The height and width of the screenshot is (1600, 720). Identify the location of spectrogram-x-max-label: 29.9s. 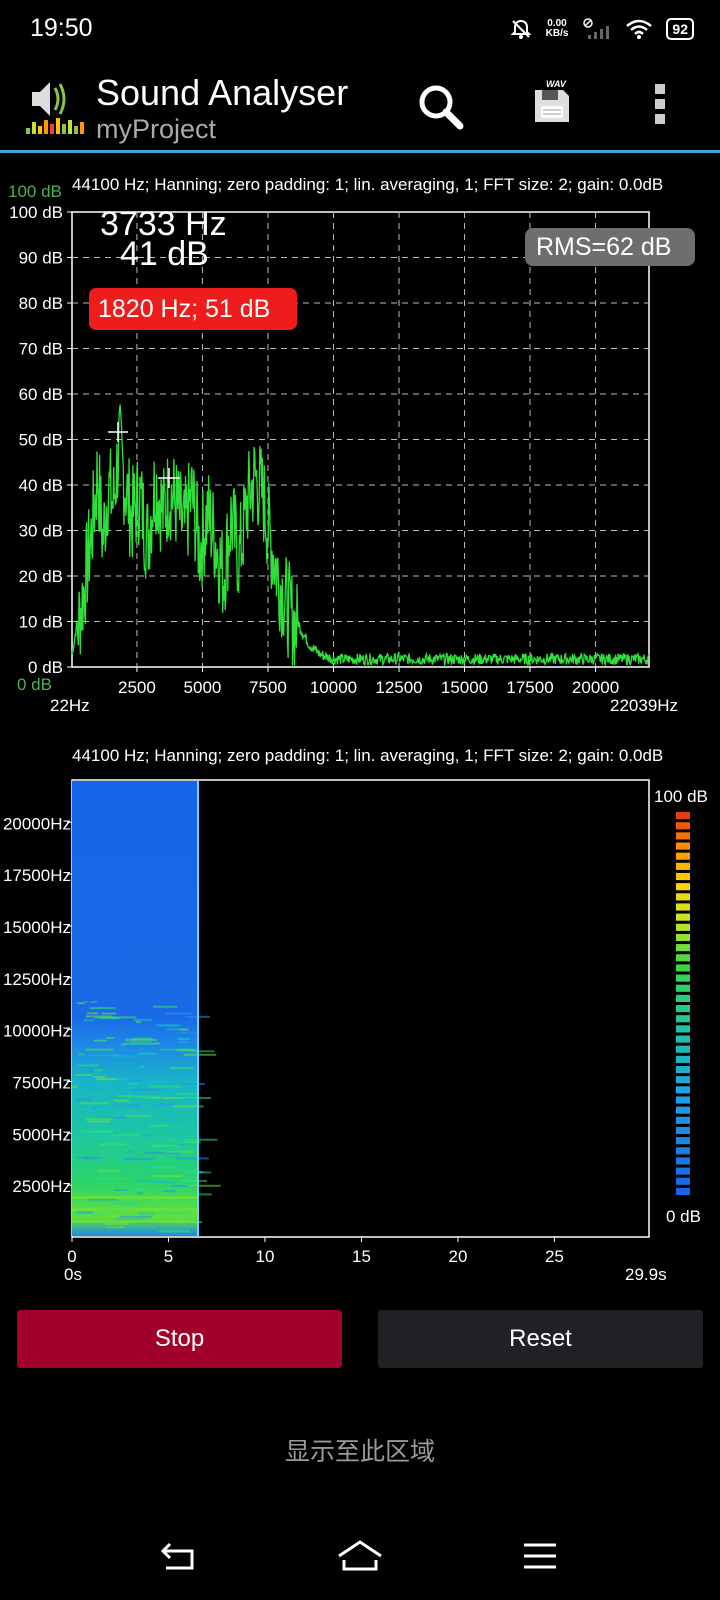
(646, 1274).